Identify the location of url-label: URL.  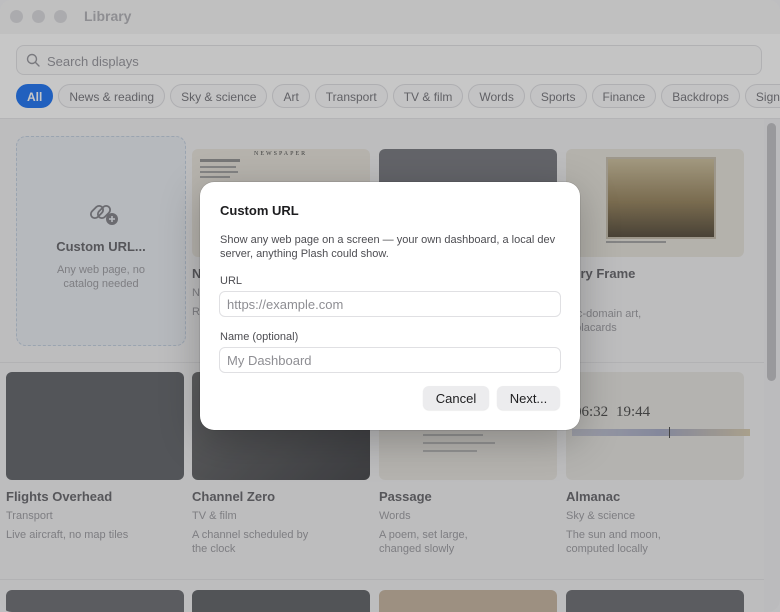
(231, 281).